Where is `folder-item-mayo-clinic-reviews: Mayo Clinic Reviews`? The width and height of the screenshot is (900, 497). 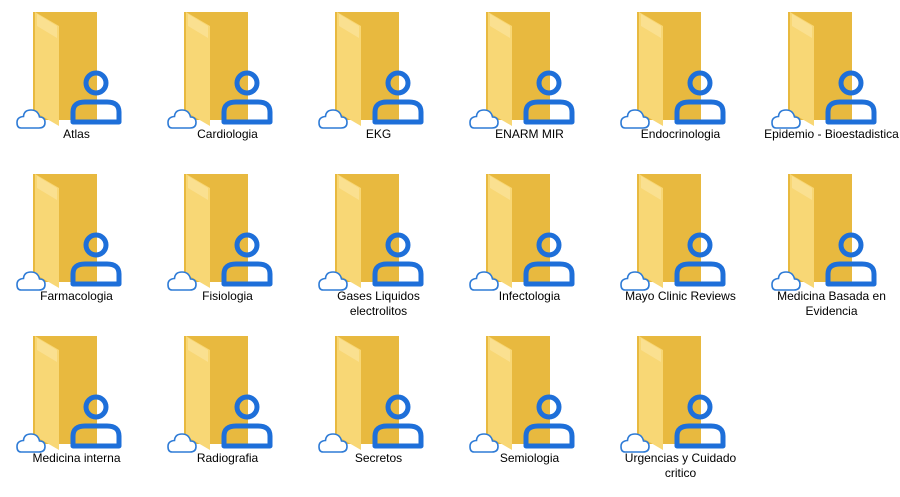
folder-item-mayo-clinic-reviews: Mayo Clinic Reviews is located at coordinates (680, 243).